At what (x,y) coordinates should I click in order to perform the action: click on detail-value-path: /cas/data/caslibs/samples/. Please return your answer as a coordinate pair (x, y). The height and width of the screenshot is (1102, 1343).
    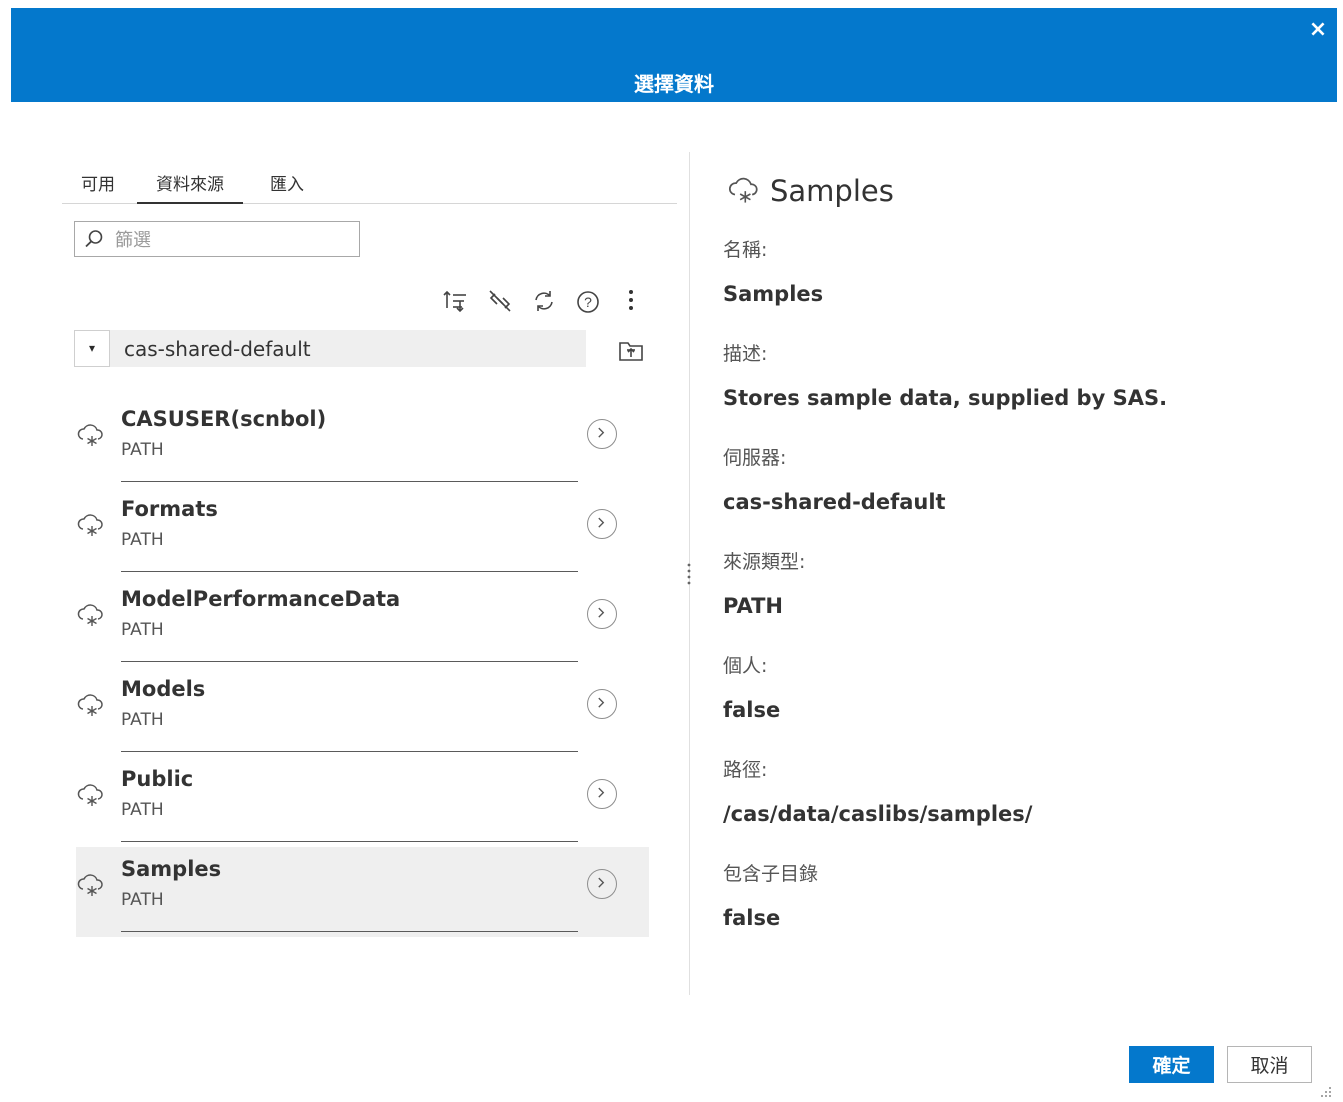
    Looking at the image, I should click on (878, 814).